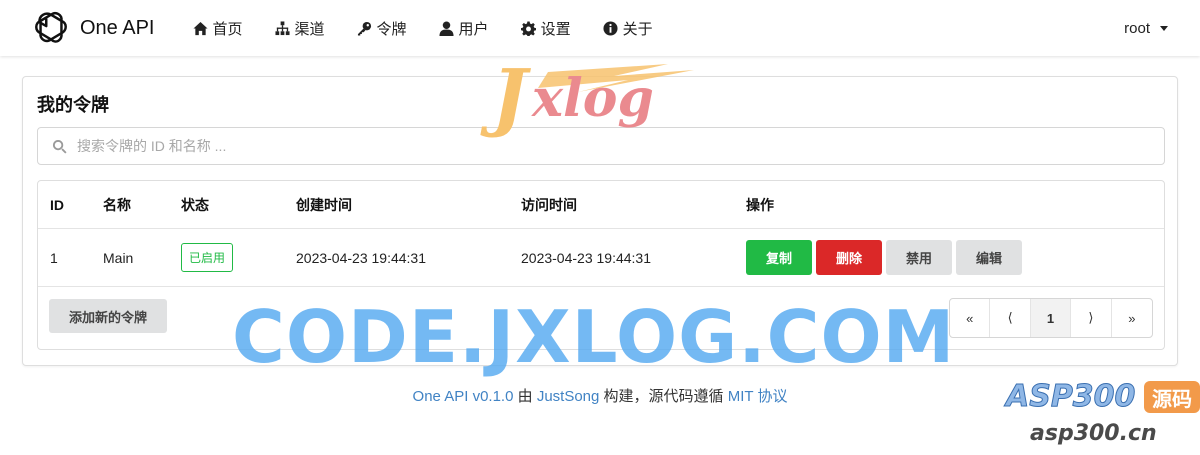 This screenshot has height=455, width=1200. Describe the element at coordinates (637, 29) in the screenshot. I see `nav-item-label: 关于` at that location.